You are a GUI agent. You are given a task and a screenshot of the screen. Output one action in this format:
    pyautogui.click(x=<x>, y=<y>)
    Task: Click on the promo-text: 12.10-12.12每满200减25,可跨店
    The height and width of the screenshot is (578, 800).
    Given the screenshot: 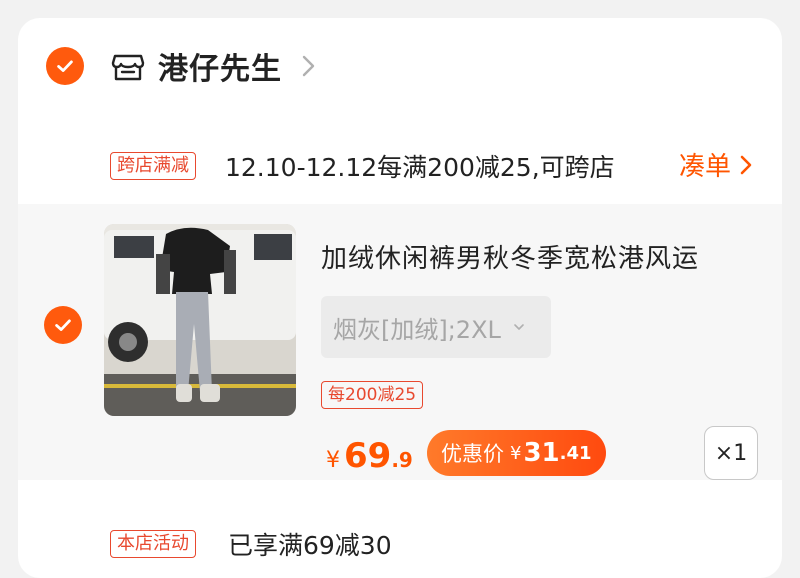 What is the action you would take?
    pyautogui.click(x=420, y=167)
    